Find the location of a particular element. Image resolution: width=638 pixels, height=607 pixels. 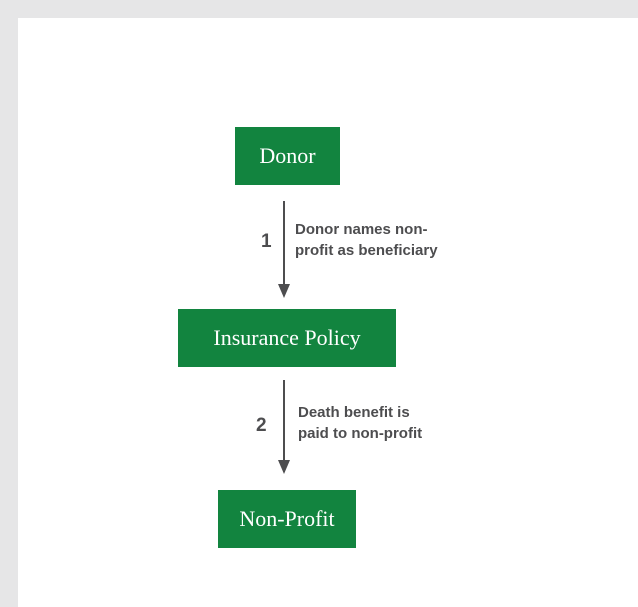

donor-node: Donor is located at coordinates (287, 156).